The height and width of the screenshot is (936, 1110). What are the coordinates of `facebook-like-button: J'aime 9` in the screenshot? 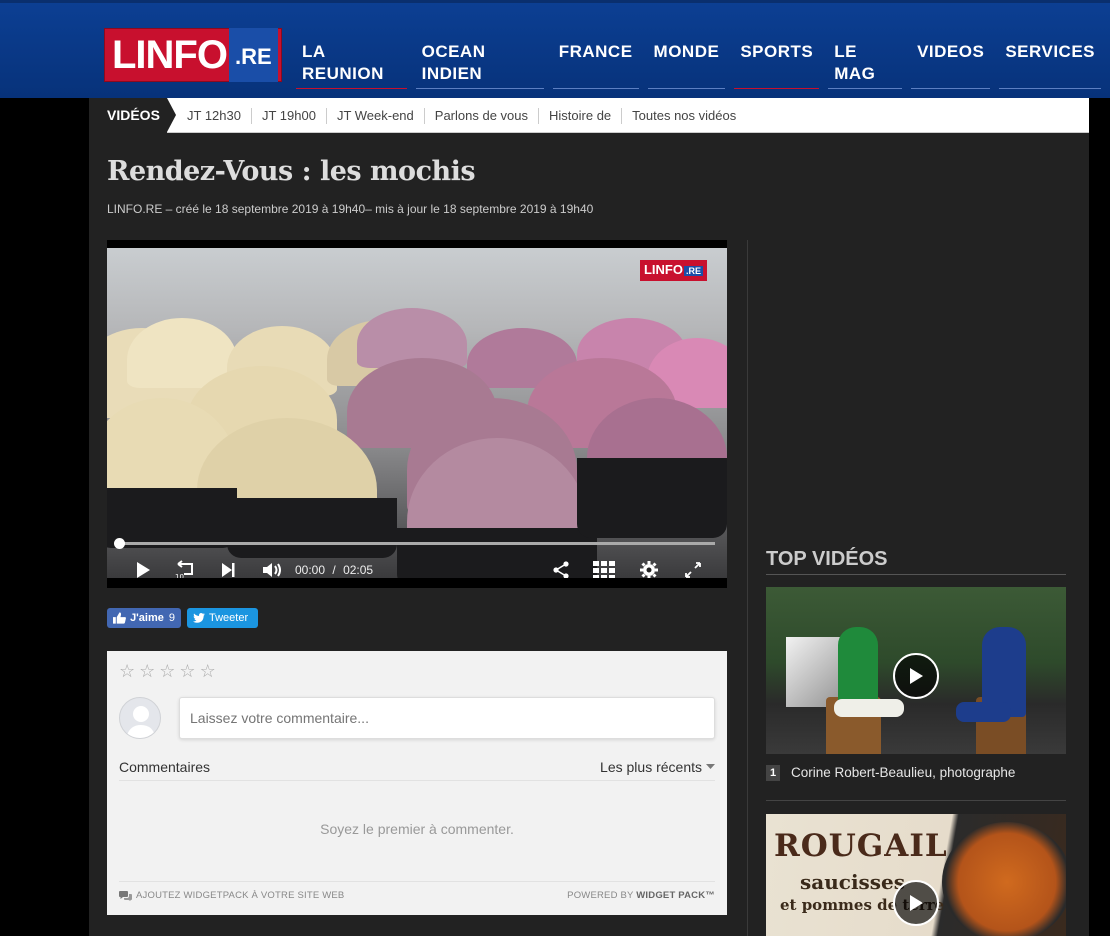 It's located at (144, 618).